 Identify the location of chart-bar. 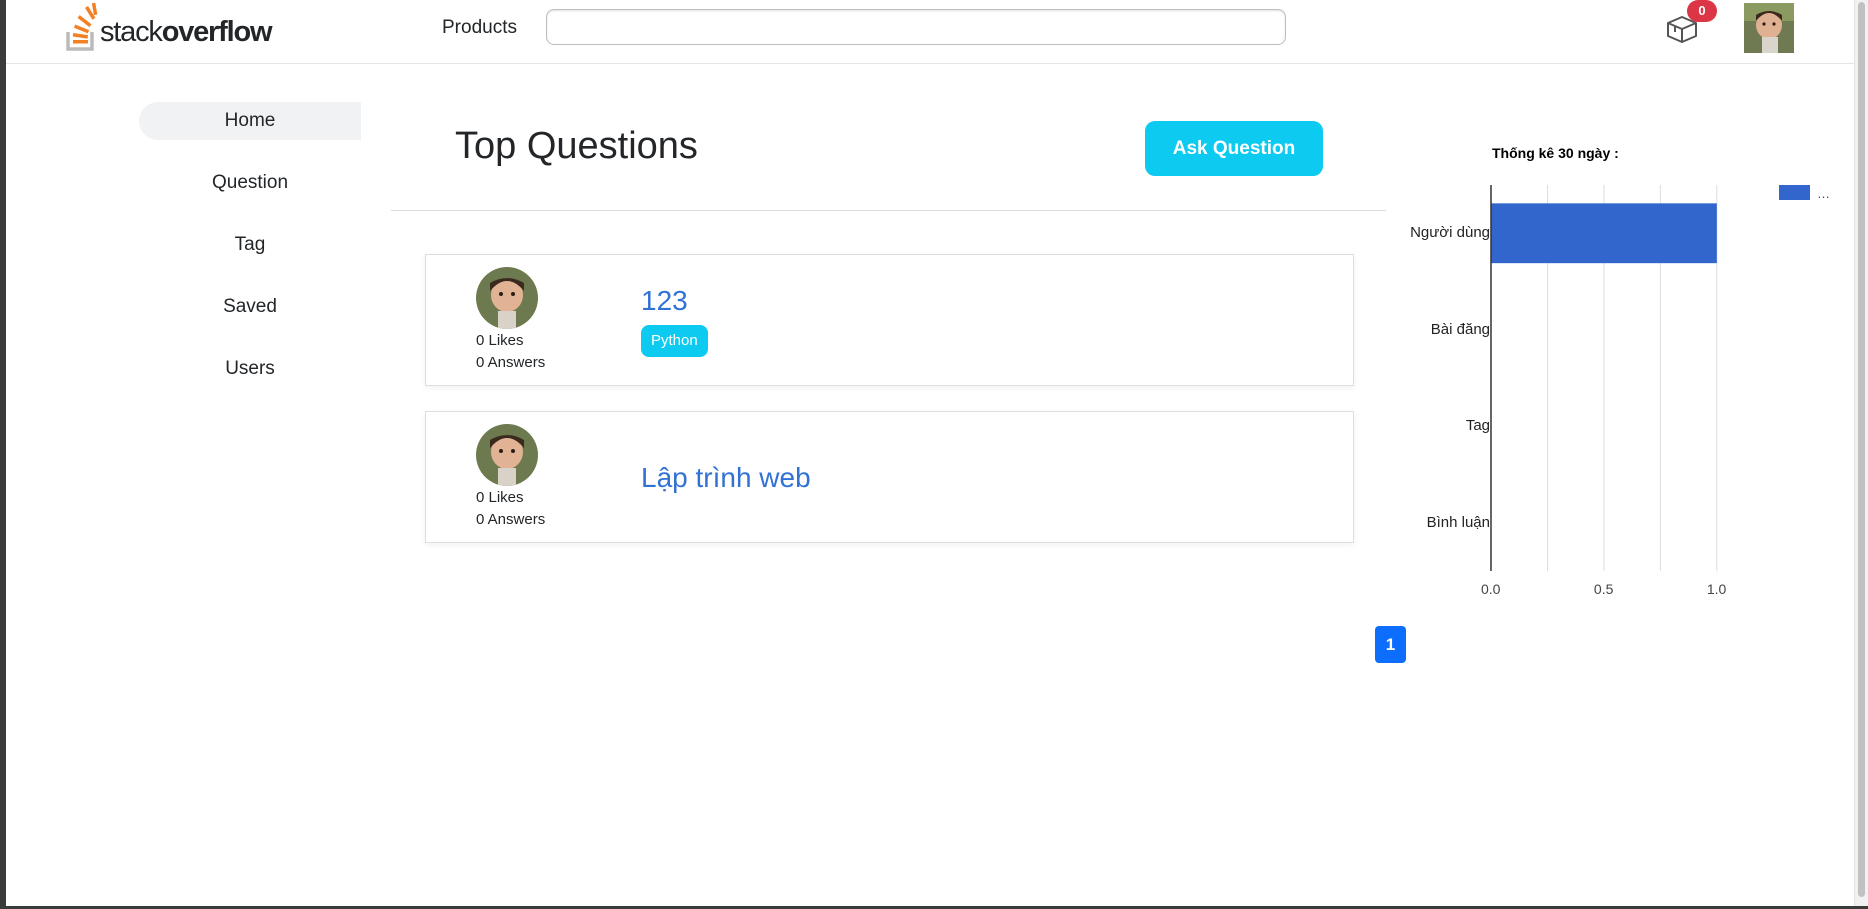
(1604, 233).